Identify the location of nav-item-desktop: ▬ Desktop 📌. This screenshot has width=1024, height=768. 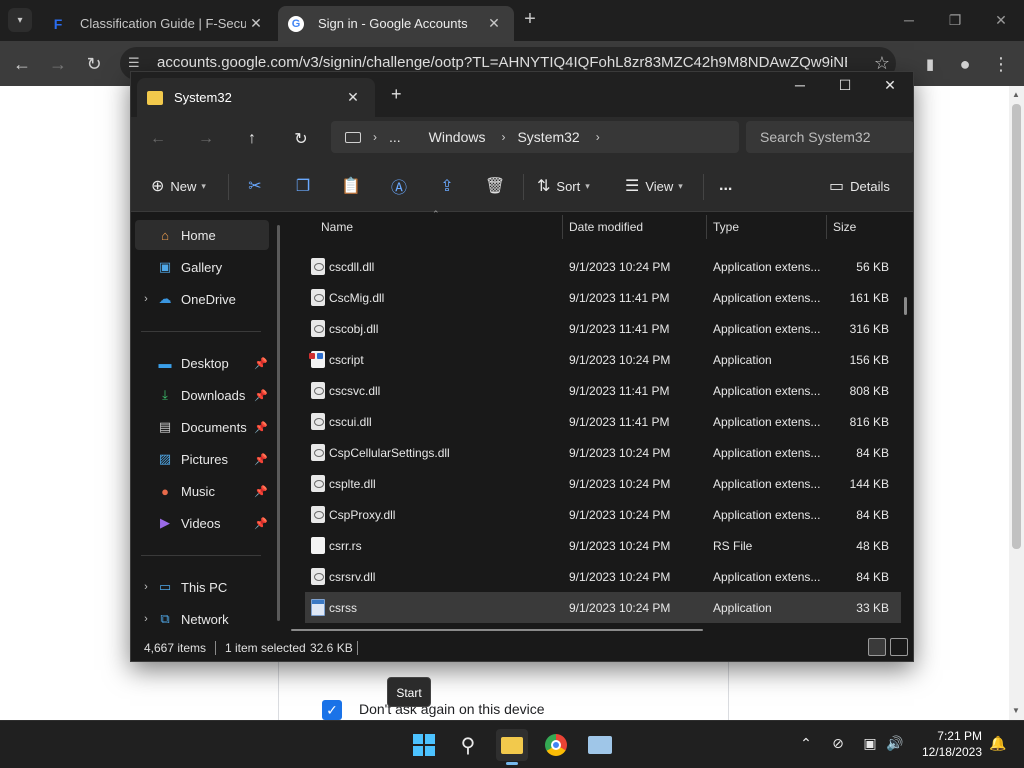
(202, 363).